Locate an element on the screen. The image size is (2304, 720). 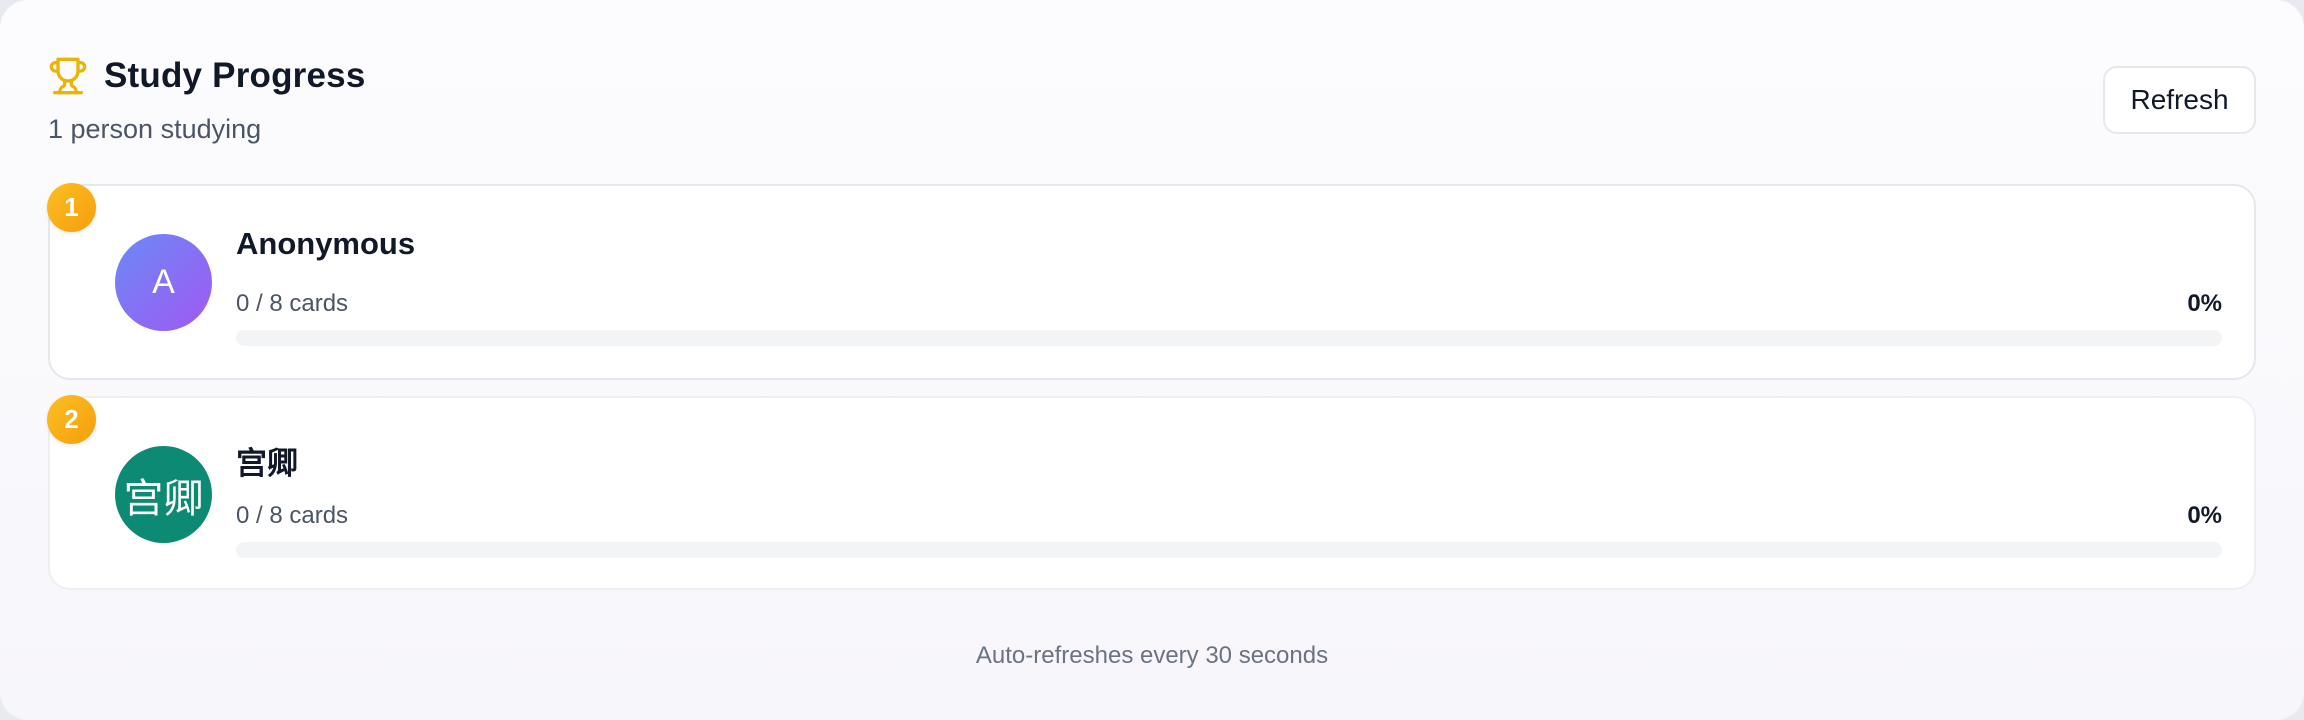
refresh-button: Refresh is located at coordinates (2179, 100).